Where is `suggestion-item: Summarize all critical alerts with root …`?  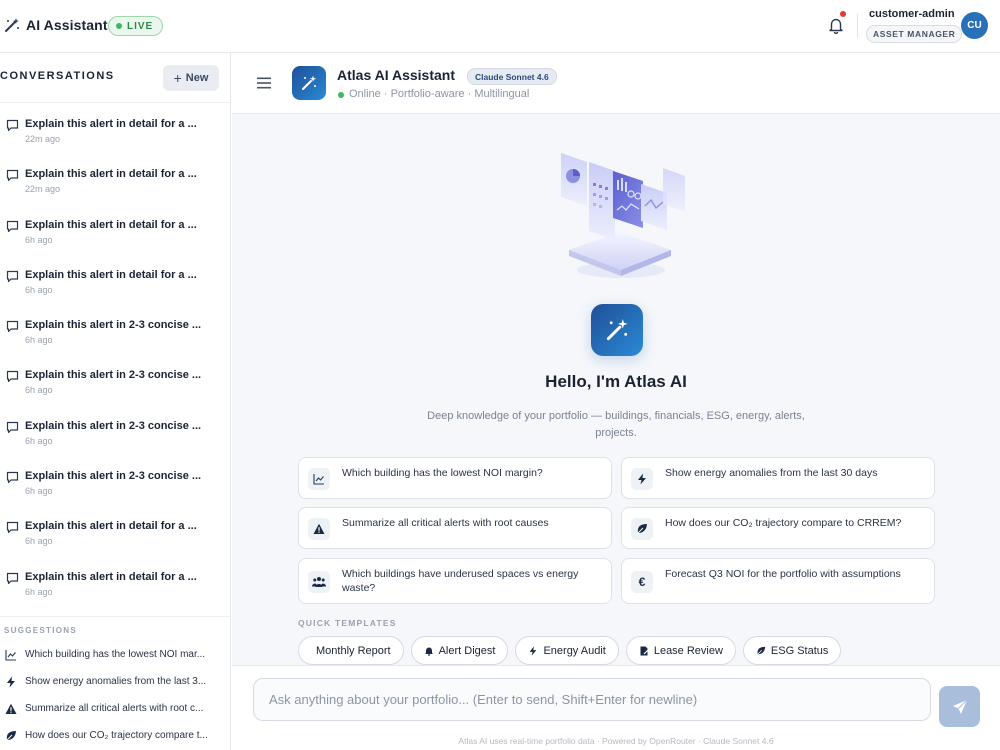 suggestion-item: Summarize all critical alerts with root … is located at coordinates (115, 712).